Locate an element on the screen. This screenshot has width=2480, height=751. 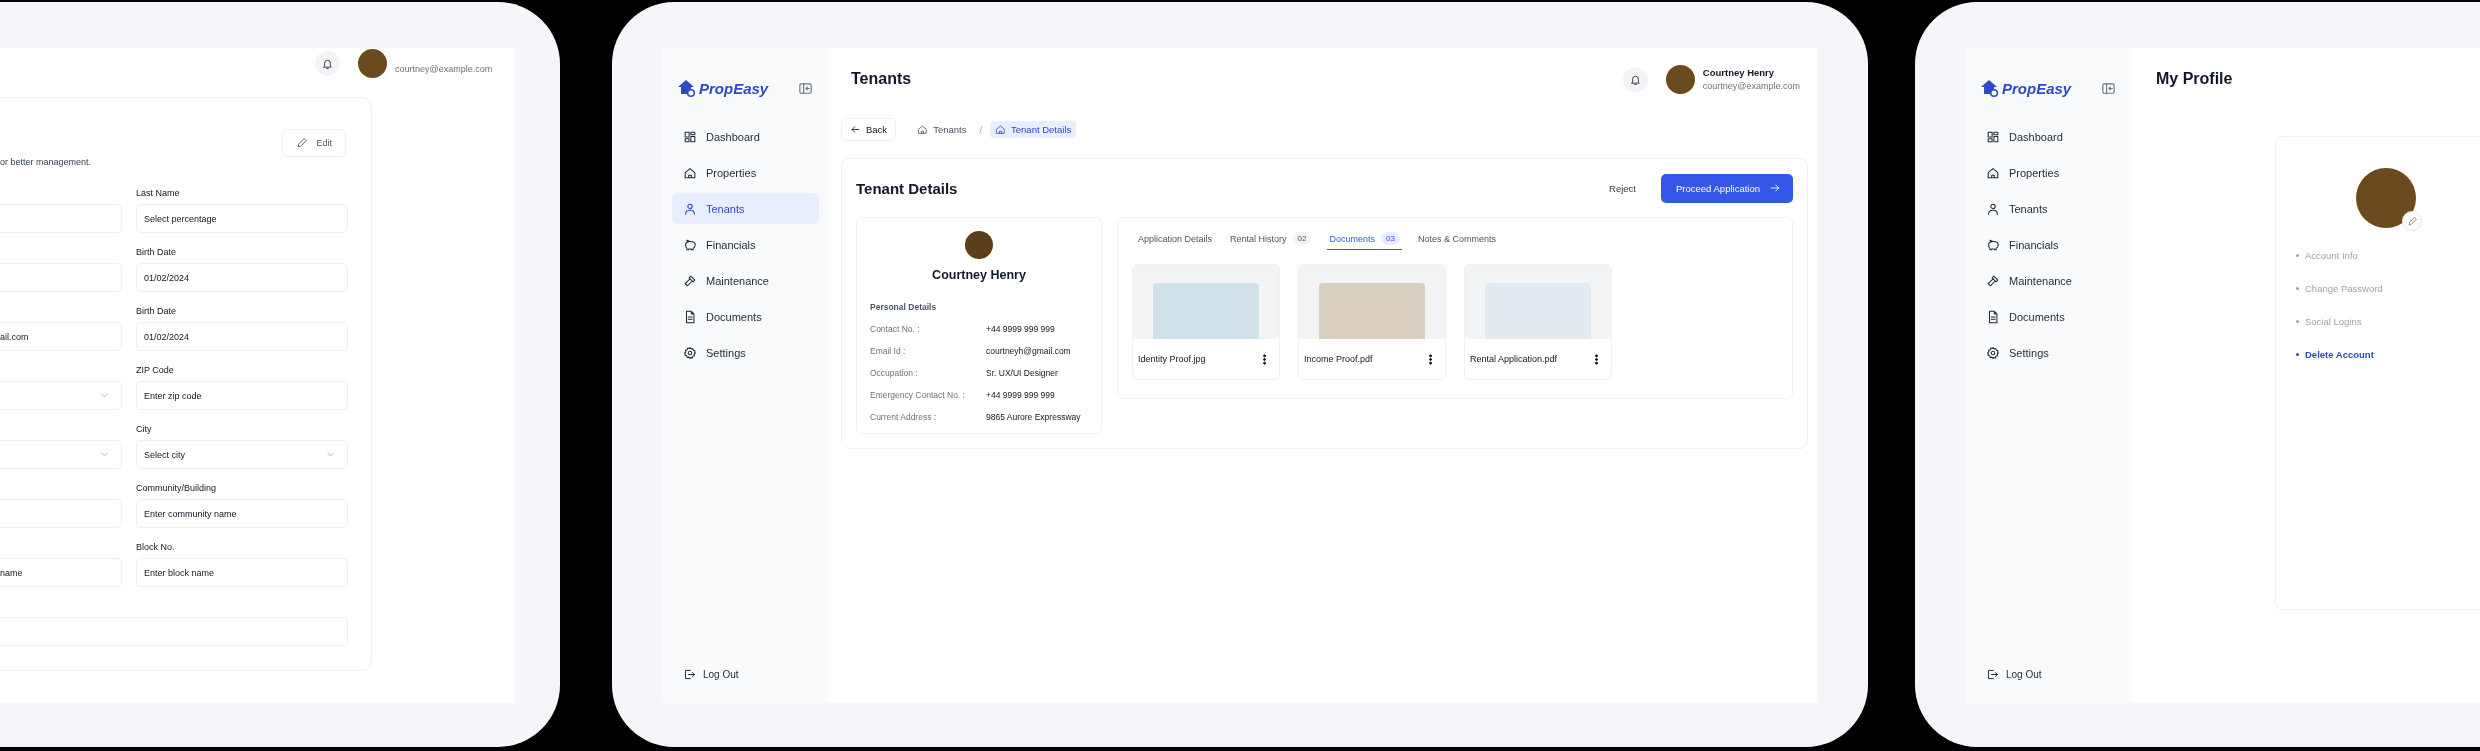
input-field: Enter block name is located at coordinates (242, 572).